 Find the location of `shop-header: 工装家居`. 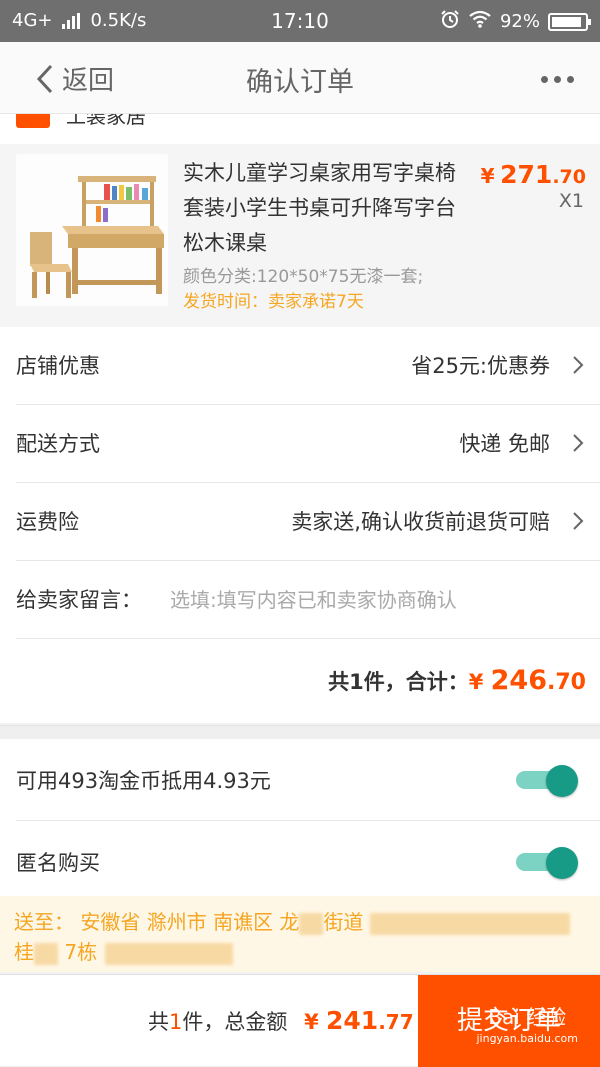

shop-header: 工装家居 is located at coordinates (300, 129).